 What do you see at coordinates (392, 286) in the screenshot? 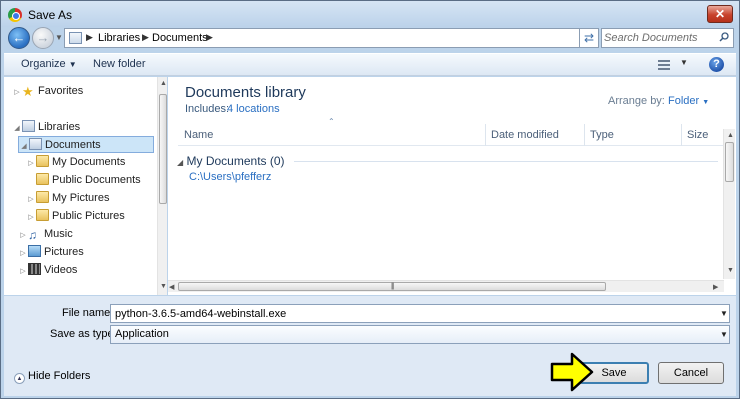
I see `scrollbar-thumb: |||` at bounding box center [392, 286].